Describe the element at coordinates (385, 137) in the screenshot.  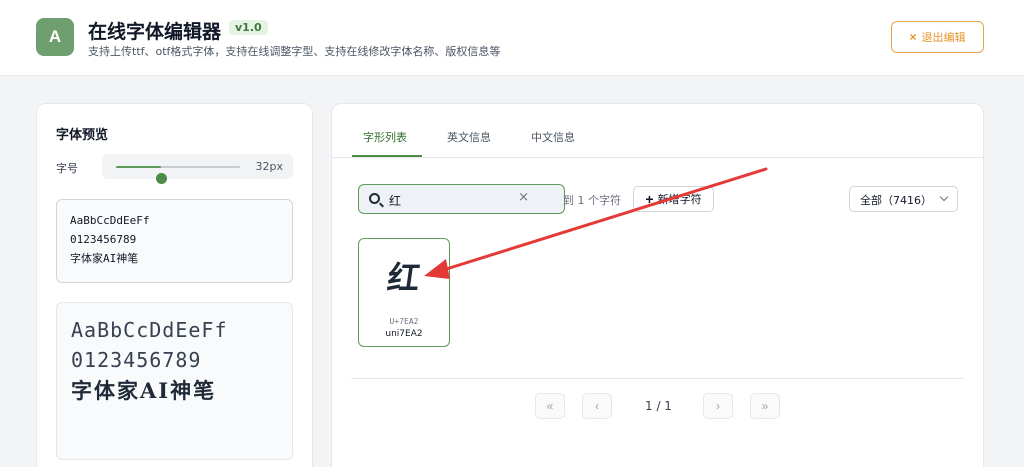
I see `tab-glyph-list: 字形列表` at that location.